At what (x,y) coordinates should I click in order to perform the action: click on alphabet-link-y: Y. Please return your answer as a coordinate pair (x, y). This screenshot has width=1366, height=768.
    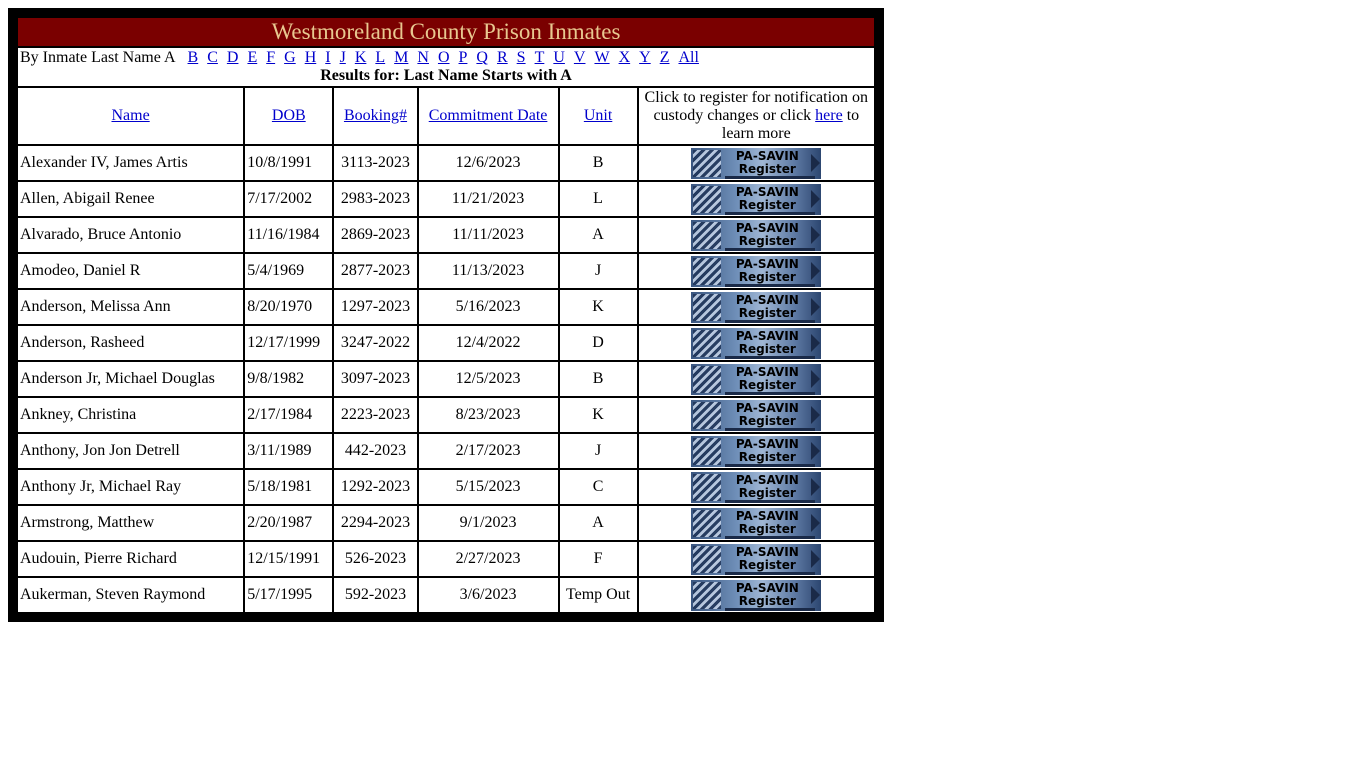
    Looking at the image, I should click on (645, 57).